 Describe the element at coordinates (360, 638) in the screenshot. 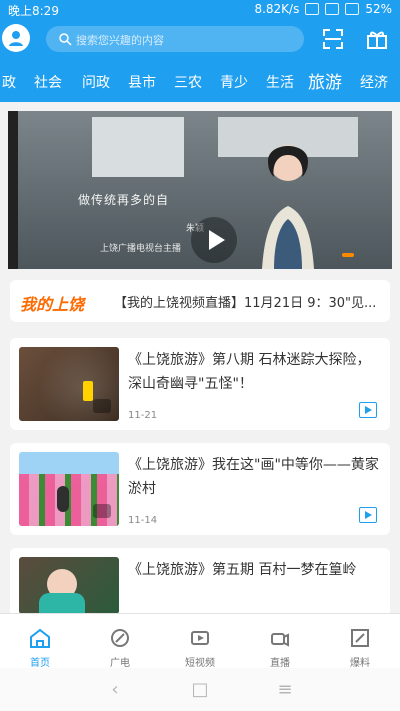

I see `edit-icon` at that location.